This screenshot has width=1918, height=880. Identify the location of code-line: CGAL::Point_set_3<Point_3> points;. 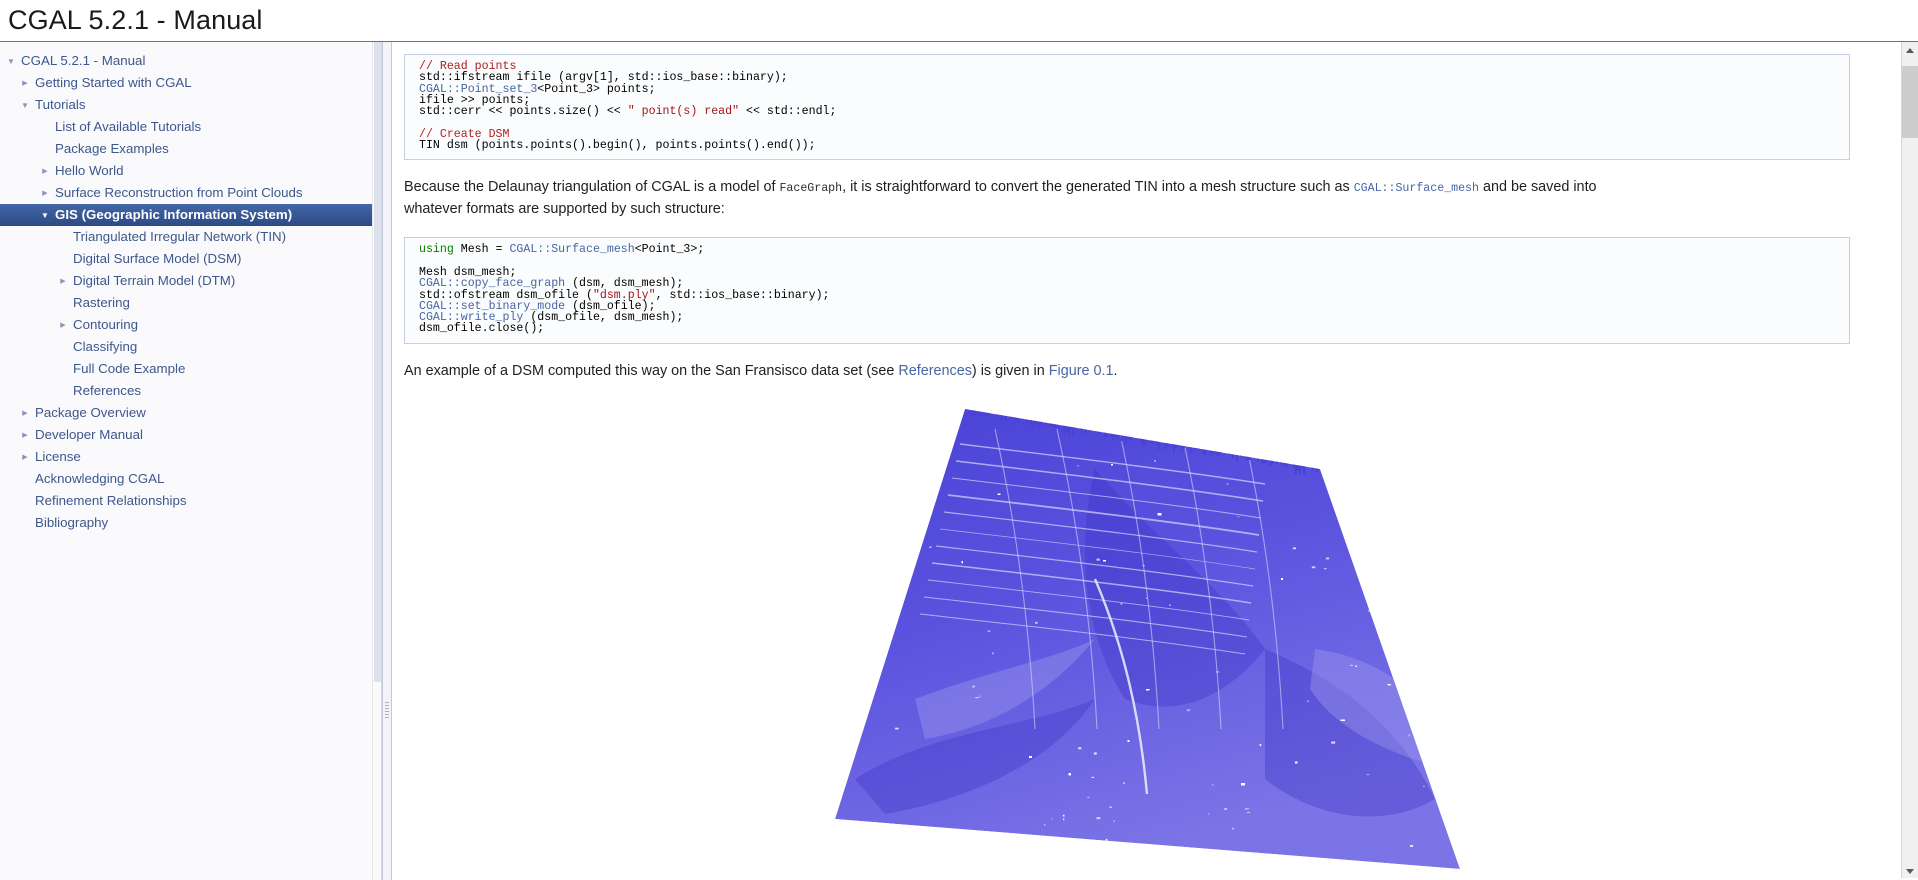
(1129, 89).